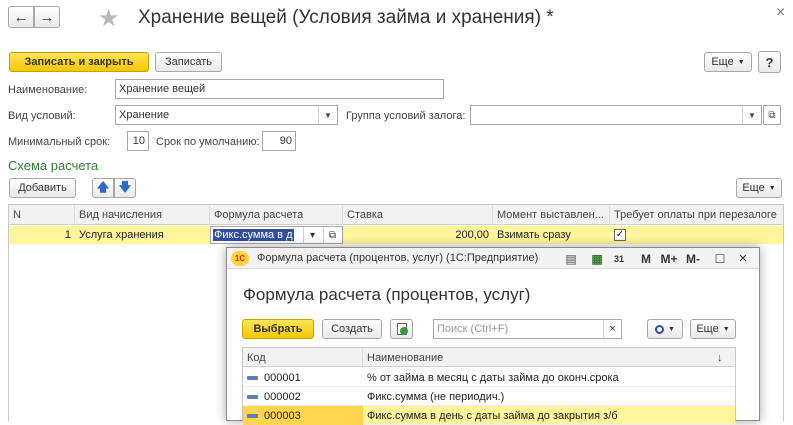  What do you see at coordinates (279, 141) in the screenshot?
I see `default-term-field: 90` at bounding box center [279, 141].